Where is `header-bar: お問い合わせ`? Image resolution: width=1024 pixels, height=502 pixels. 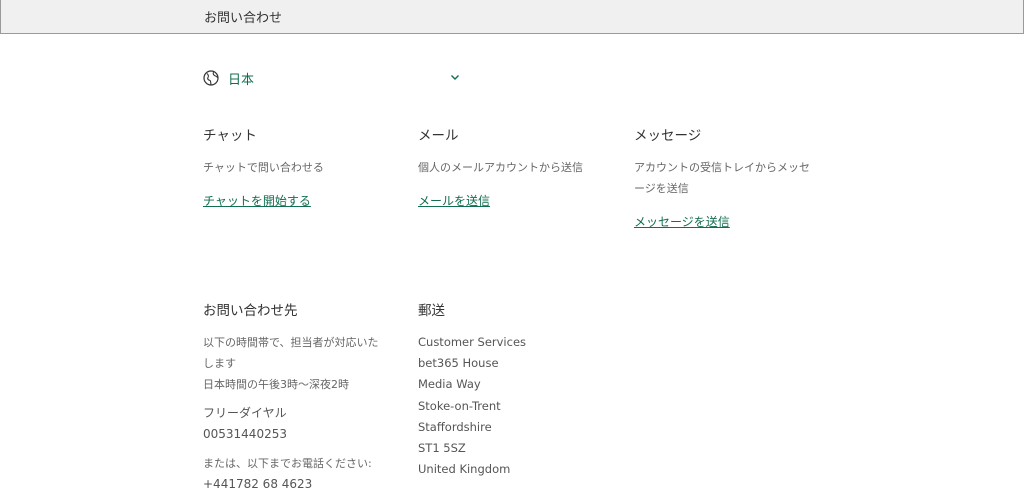 header-bar: お問い合わせ is located at coordinates (512, 17).